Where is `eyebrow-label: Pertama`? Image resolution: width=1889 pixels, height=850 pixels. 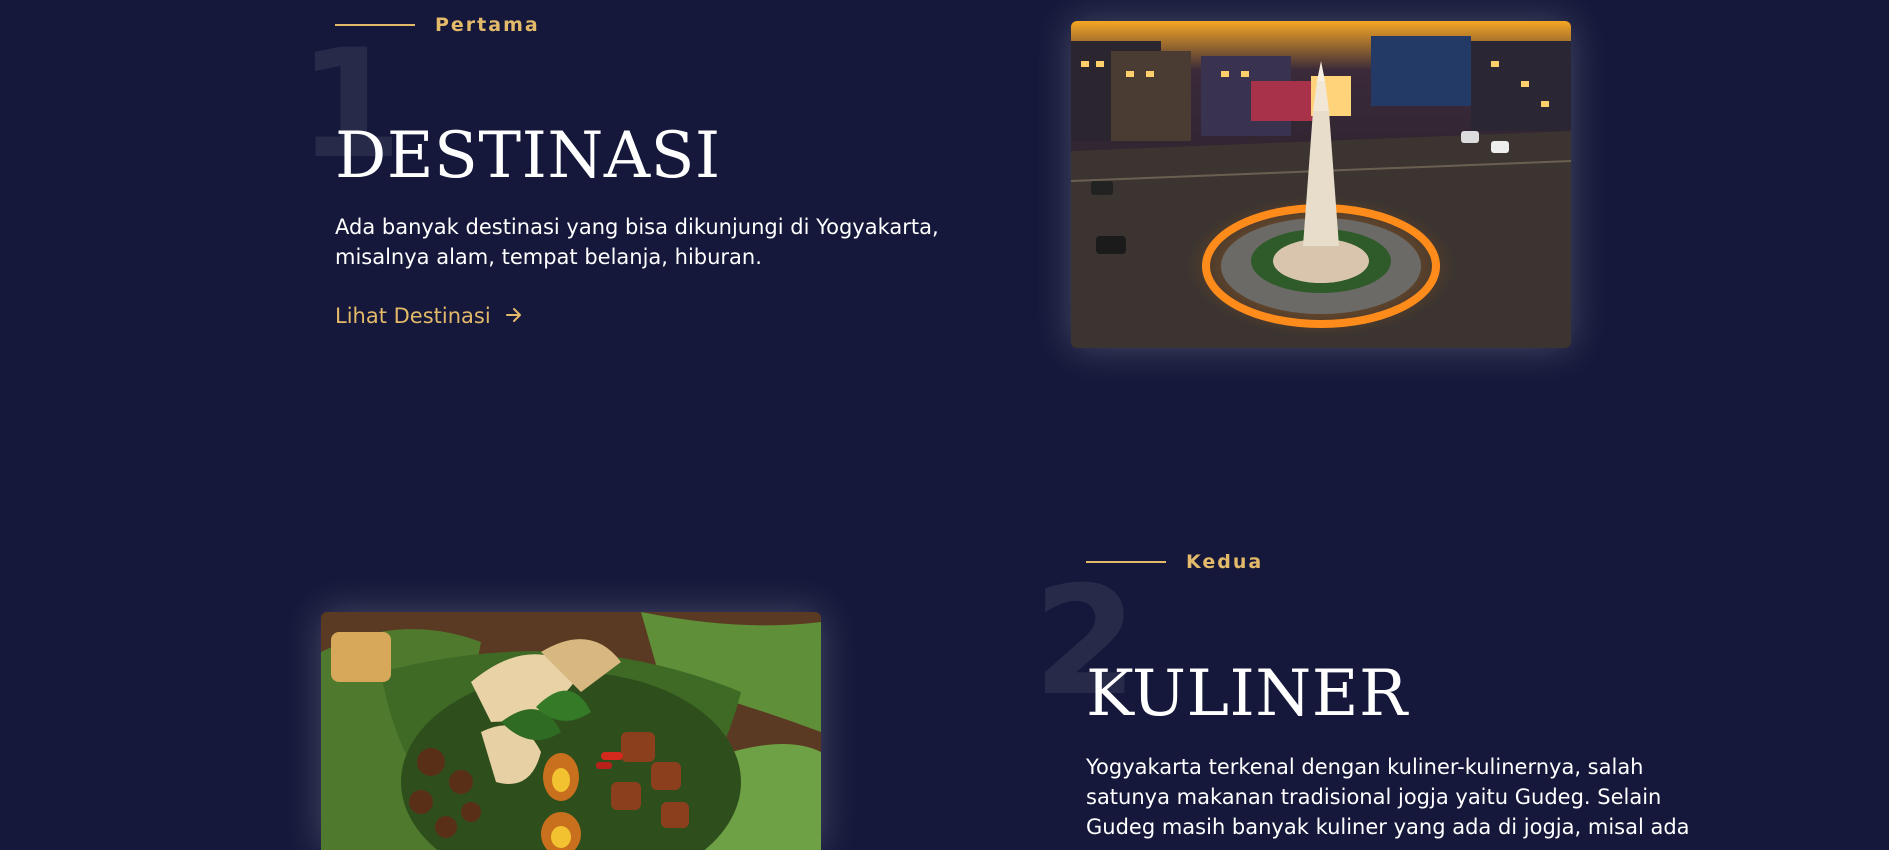 eyebrow-label: Pertama is located at coordinates (487, 25).